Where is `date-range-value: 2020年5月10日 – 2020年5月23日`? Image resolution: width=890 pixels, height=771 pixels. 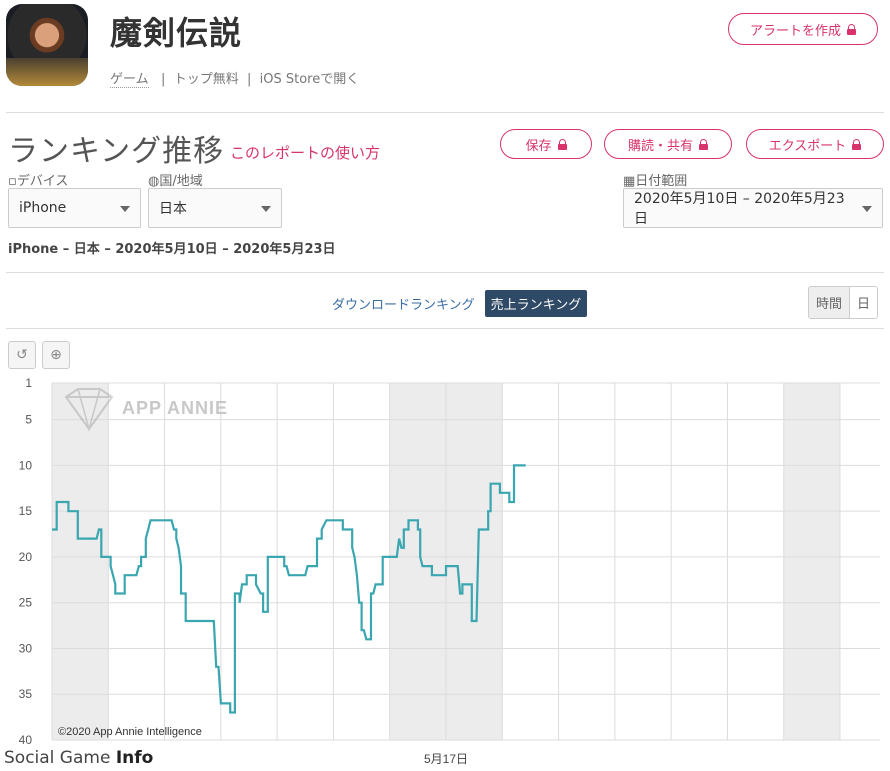 date-range-value: 2020年5月10日 – 2020年5月23日 is located at coordinates (739, 209).